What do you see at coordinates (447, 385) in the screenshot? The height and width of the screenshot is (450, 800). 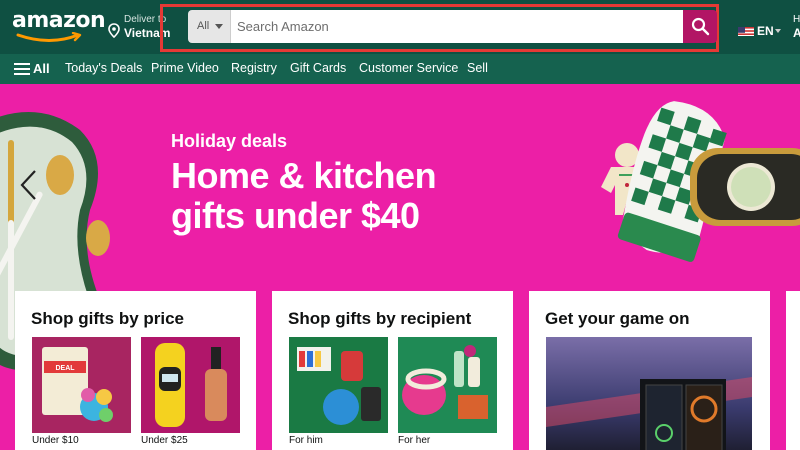 I see `tile-image-for-her` at bounding box center [447, 385].